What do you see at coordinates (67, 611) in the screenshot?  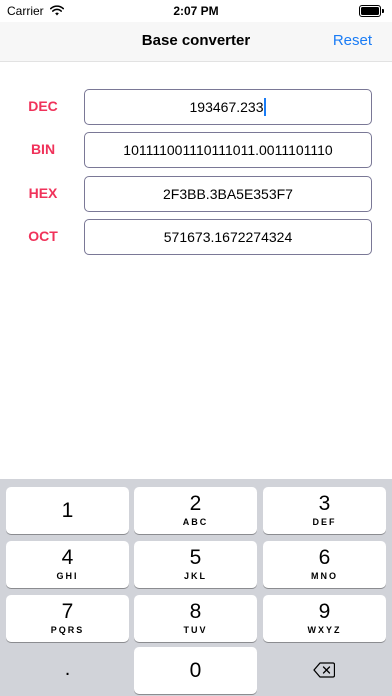 I see `key-digit: 7` at bounding box center [67, 611].